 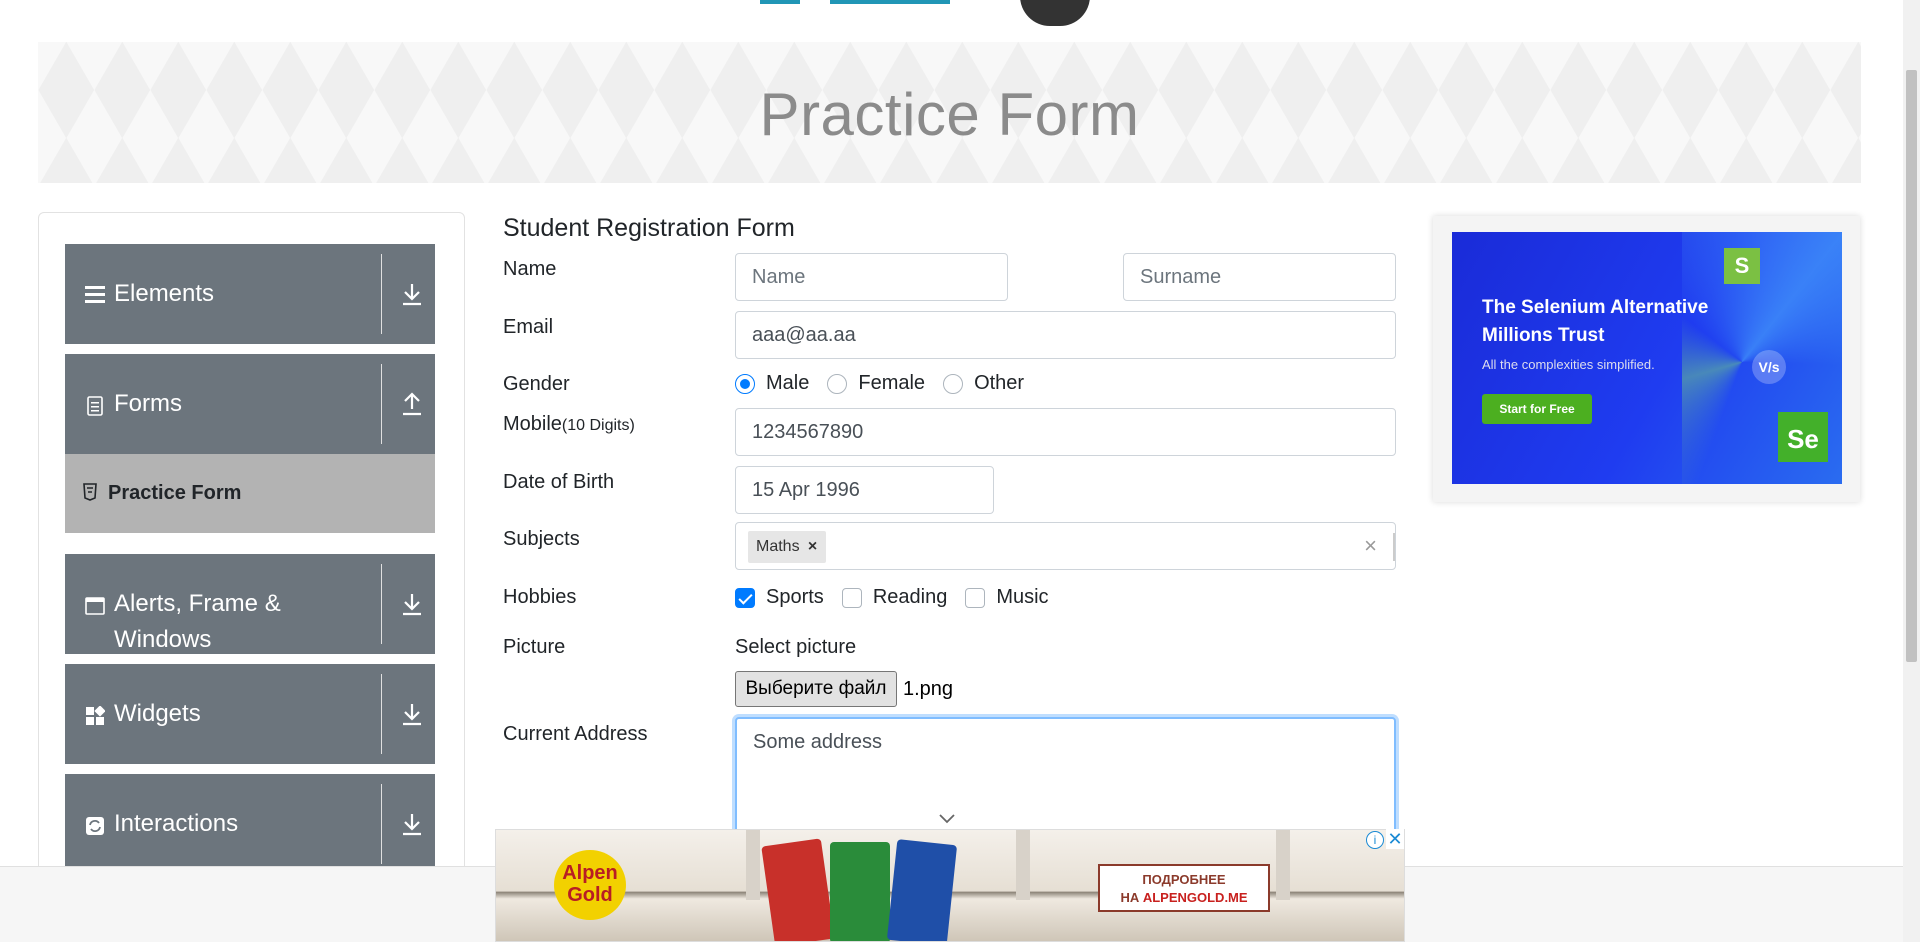 I want to click on ad-close-icon: ✕, so click(x=1395, y=839).